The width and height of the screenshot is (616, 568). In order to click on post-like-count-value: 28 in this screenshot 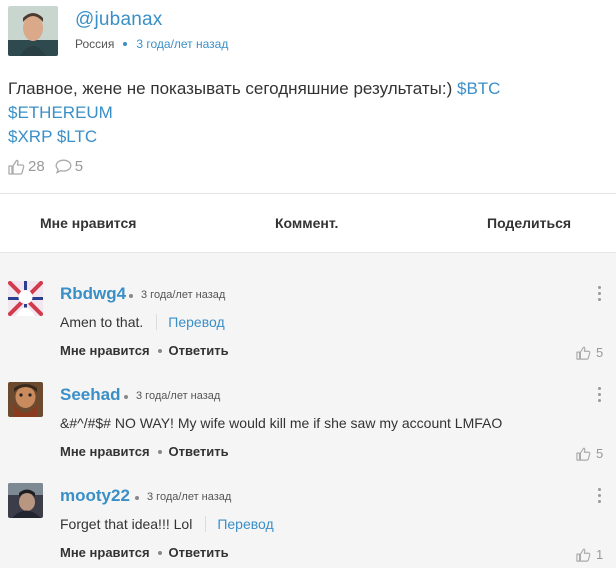, I will do `click(36, 166)`.